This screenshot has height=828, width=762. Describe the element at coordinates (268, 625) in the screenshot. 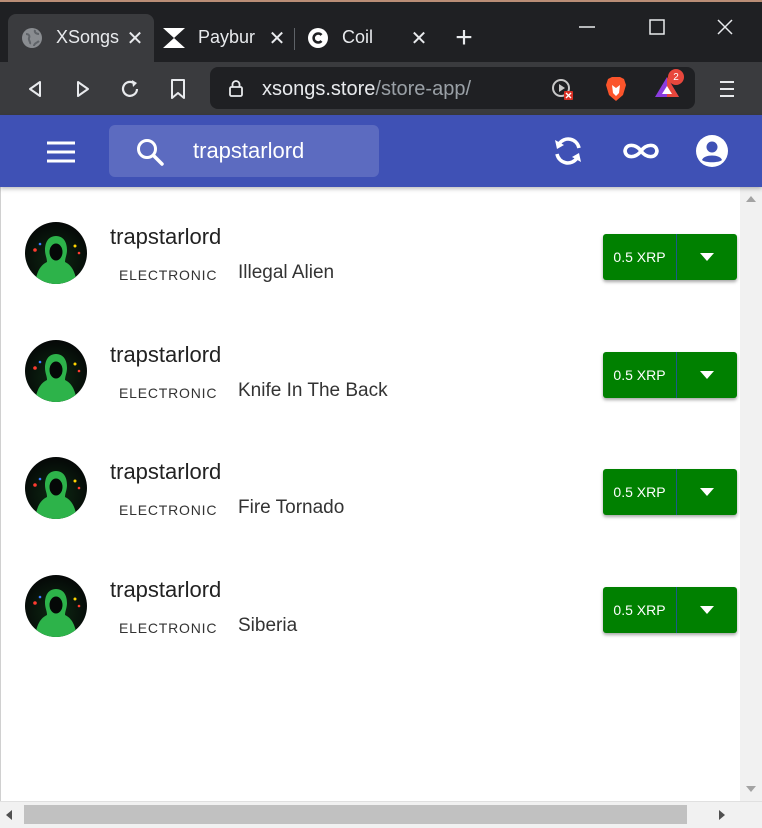

I see `song-title: Siberia` at that location.